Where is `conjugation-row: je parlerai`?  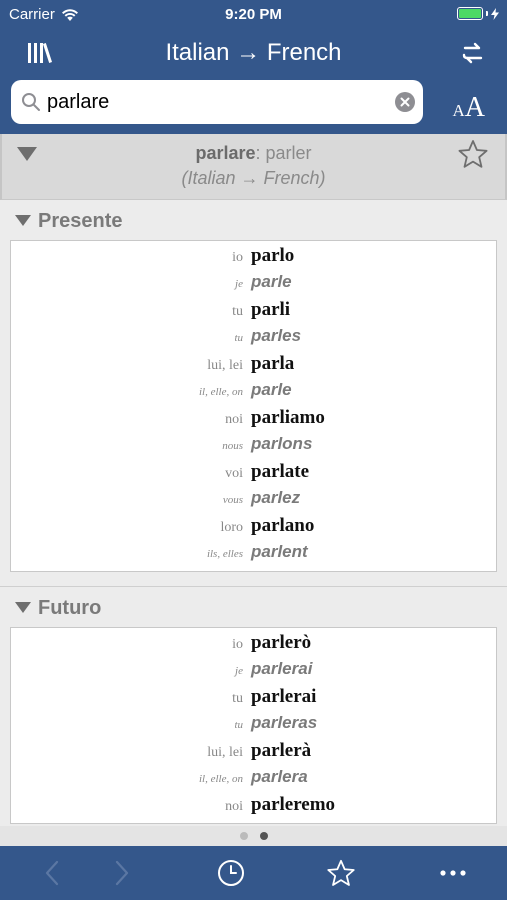 conjugation-row: je parlerai is located at coordinates (253, 672).